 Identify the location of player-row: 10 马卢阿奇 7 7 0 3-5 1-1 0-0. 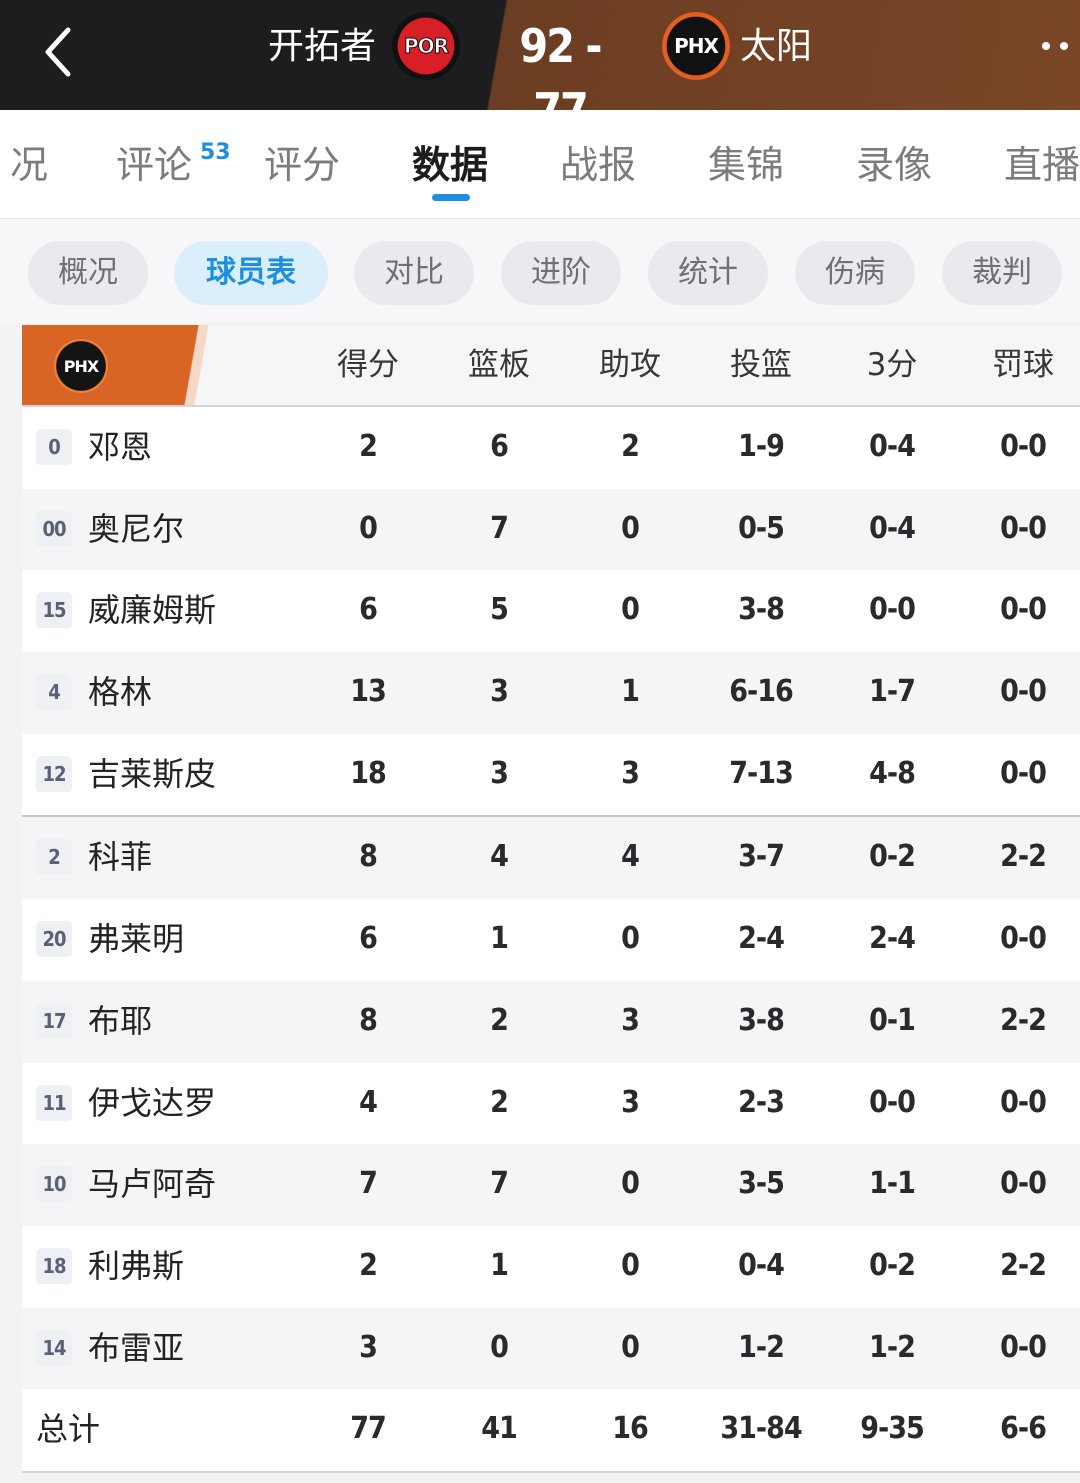
(551, 1185).